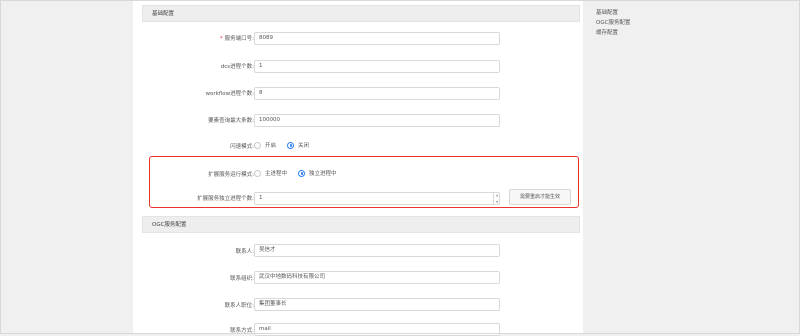 Image resolution: width=800 pixels, height=336 pixels. What do you see at coordinates (225, 199) in the screenshot?
I see `ext-count-label: 扩展服务独立进程个数:` at bounding box center [225, 199].